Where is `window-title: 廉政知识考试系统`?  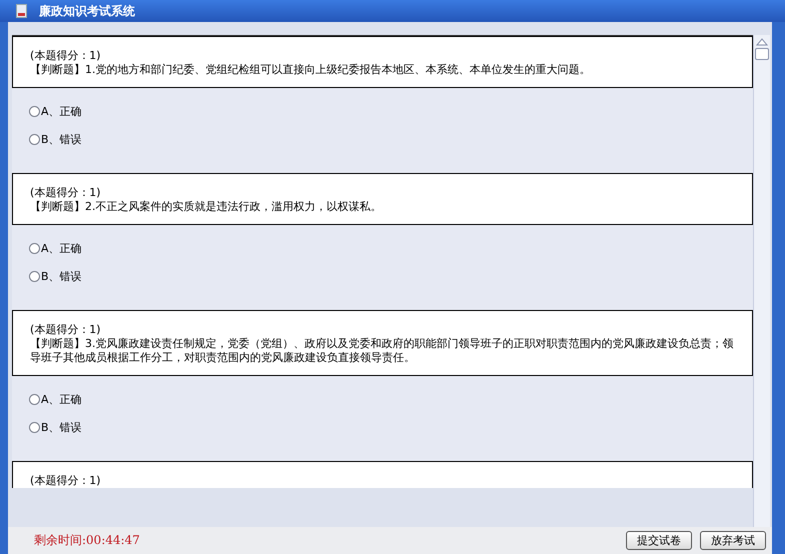 window-title: 廉政知识考试系统 is located at coordinates (87, 11).